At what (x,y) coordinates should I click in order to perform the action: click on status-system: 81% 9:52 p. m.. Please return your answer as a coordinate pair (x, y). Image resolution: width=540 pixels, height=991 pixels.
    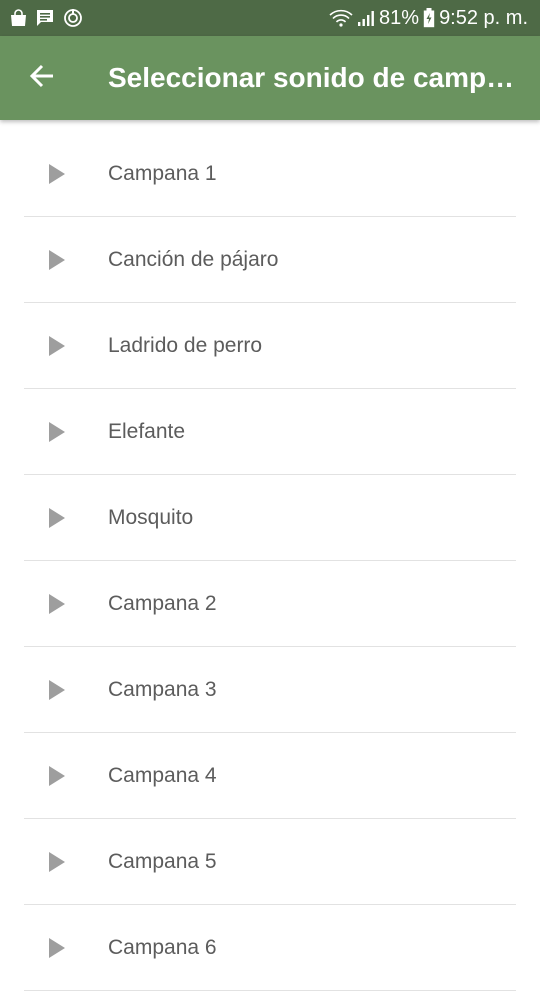
    Looking at the image, I should click on (428, 18).